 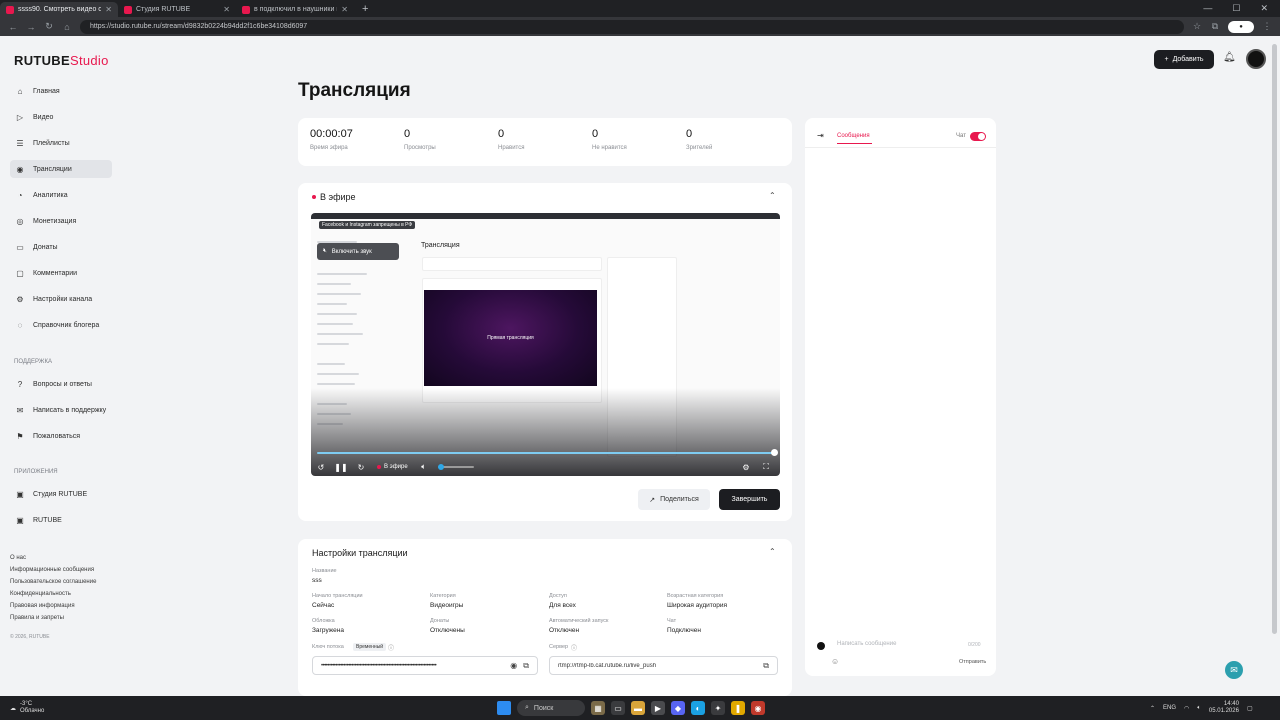 What do you see at coordinates (820, 135) in the screenshot?
I see `collapse-panel-icon: ⇥` at bounding box center [820, 135].